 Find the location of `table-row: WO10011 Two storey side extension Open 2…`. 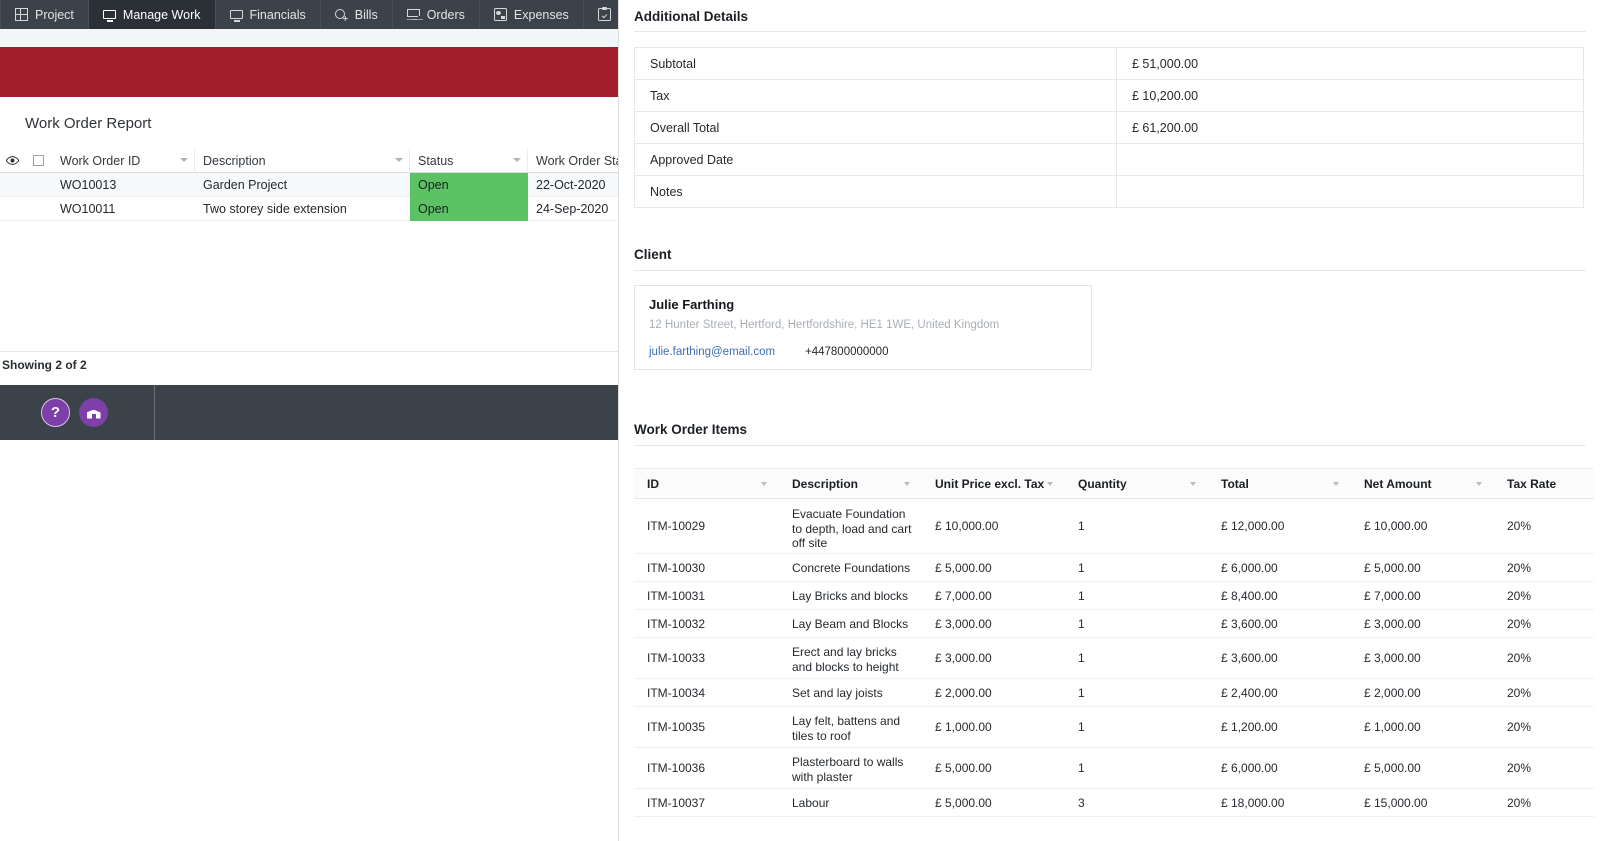

table-row: WO10011 Two storey side extension Open 2… is located at coordinates (309, 209).